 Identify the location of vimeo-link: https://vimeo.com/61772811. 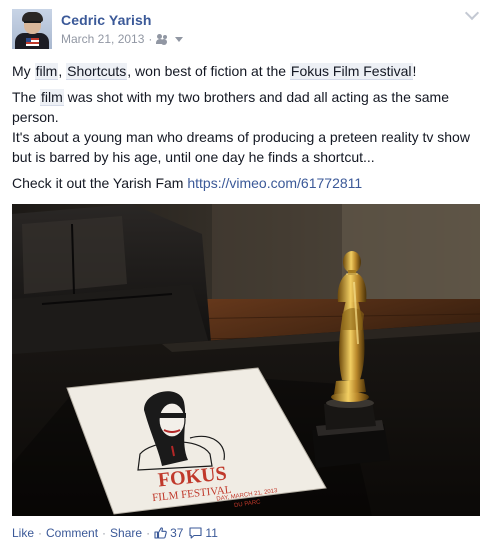
(274, 183).